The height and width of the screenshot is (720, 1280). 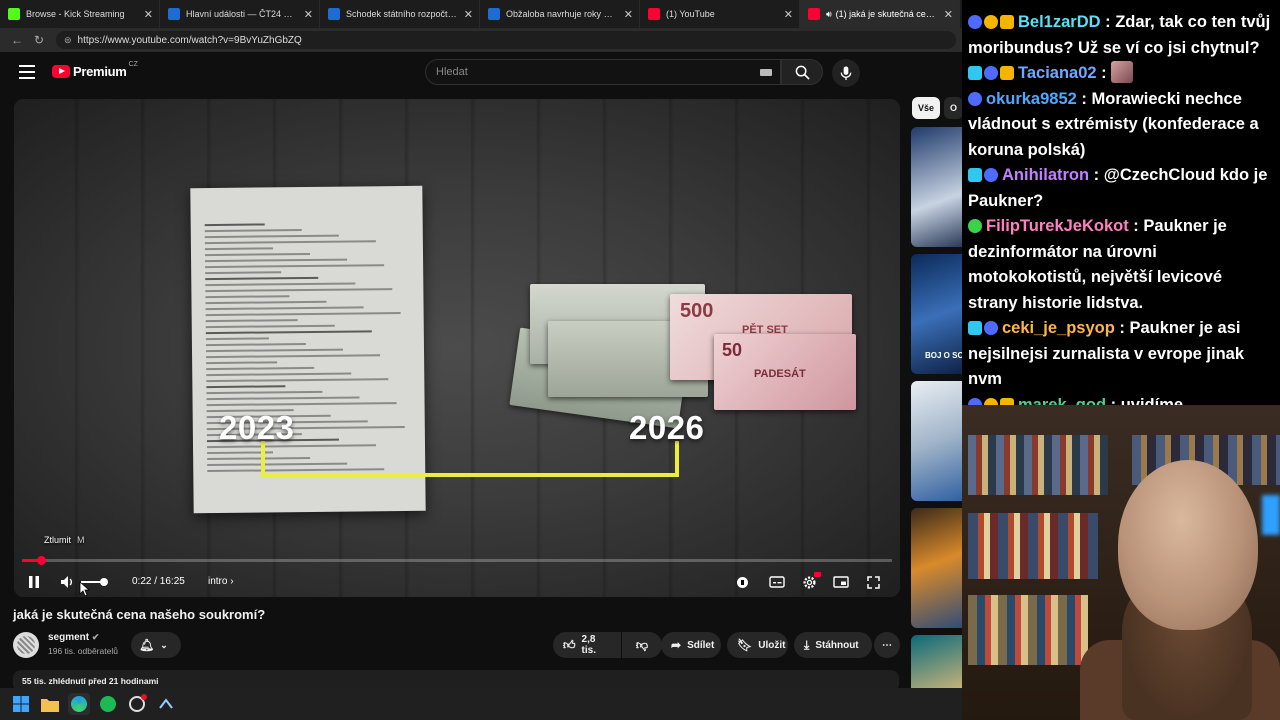 What do you see at coordinates (166, 704) in the screenshot?
I see `steam-icon` at bounding box center [166, 704].